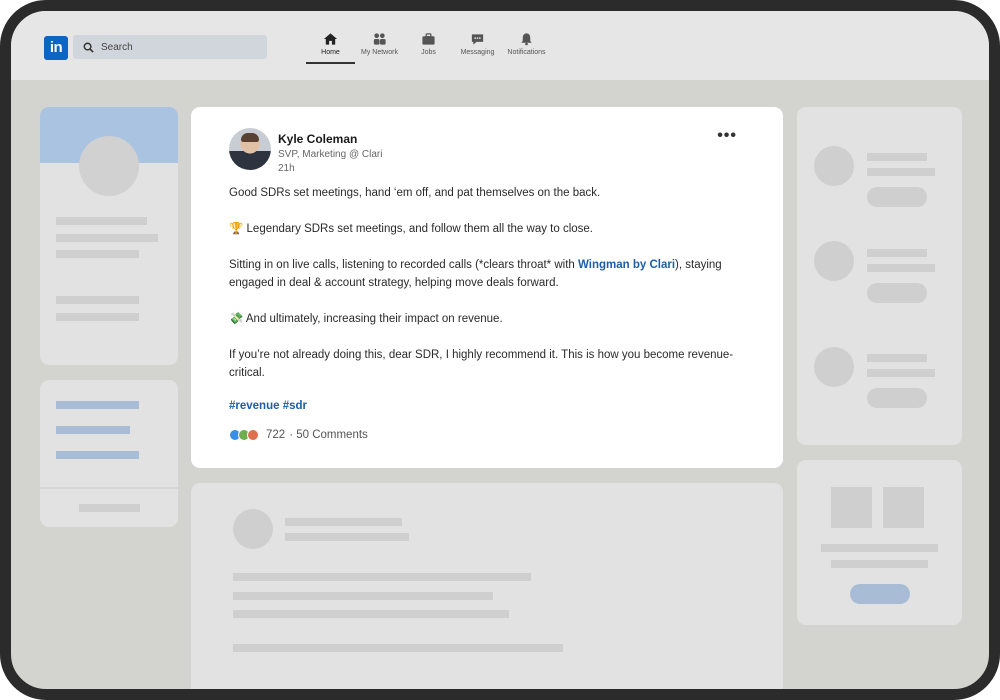 Image resolution: width=1000 pixels, height=700 pixels. Describe the element at coordinates (526, 52) in the screenshot. I see `nav-notifications-label: Notifications` at that location.